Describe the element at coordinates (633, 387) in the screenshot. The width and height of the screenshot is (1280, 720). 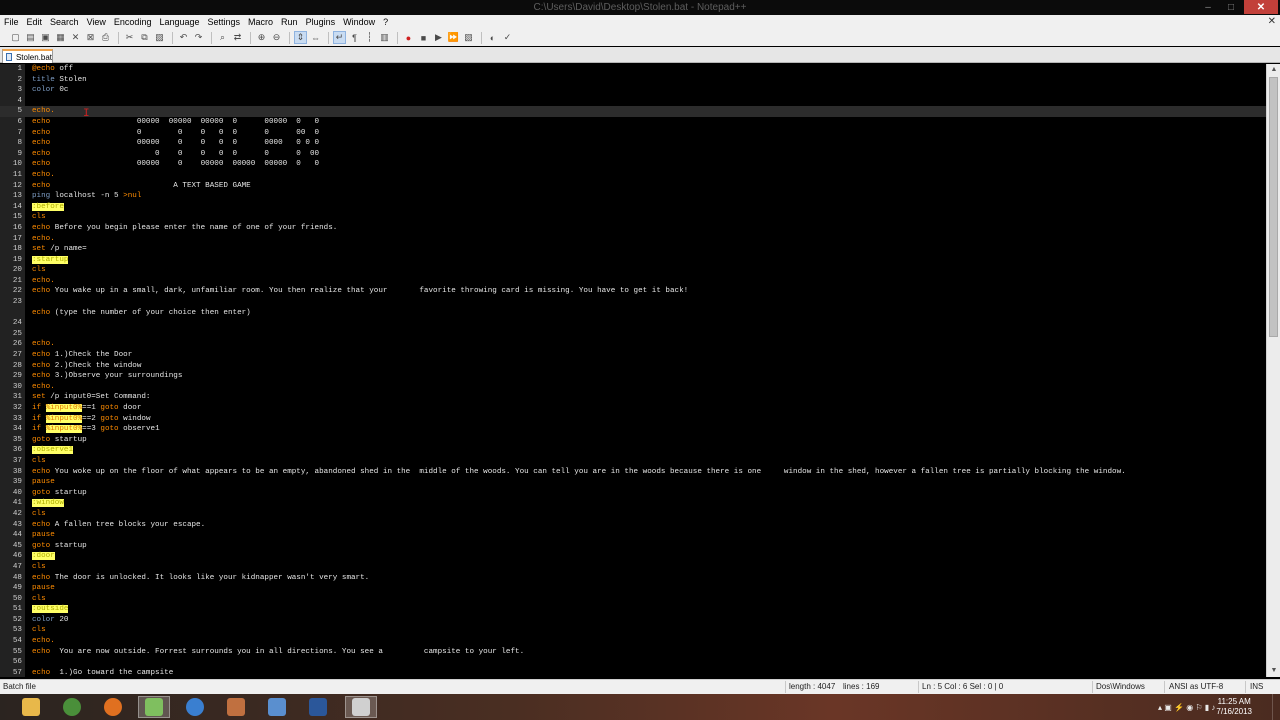
I see `code-line: 30 echo.` at that location.